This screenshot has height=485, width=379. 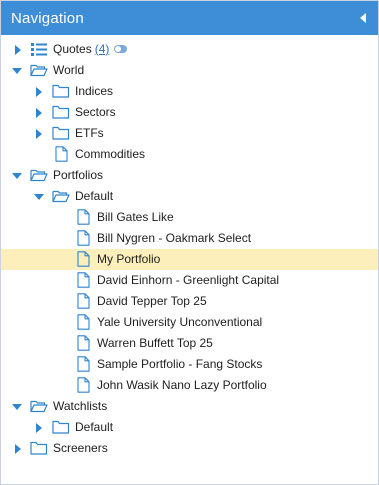 I want to click on portfolio-label: Bill Nygren - Oakmark Select, so click(x=174, y=238).